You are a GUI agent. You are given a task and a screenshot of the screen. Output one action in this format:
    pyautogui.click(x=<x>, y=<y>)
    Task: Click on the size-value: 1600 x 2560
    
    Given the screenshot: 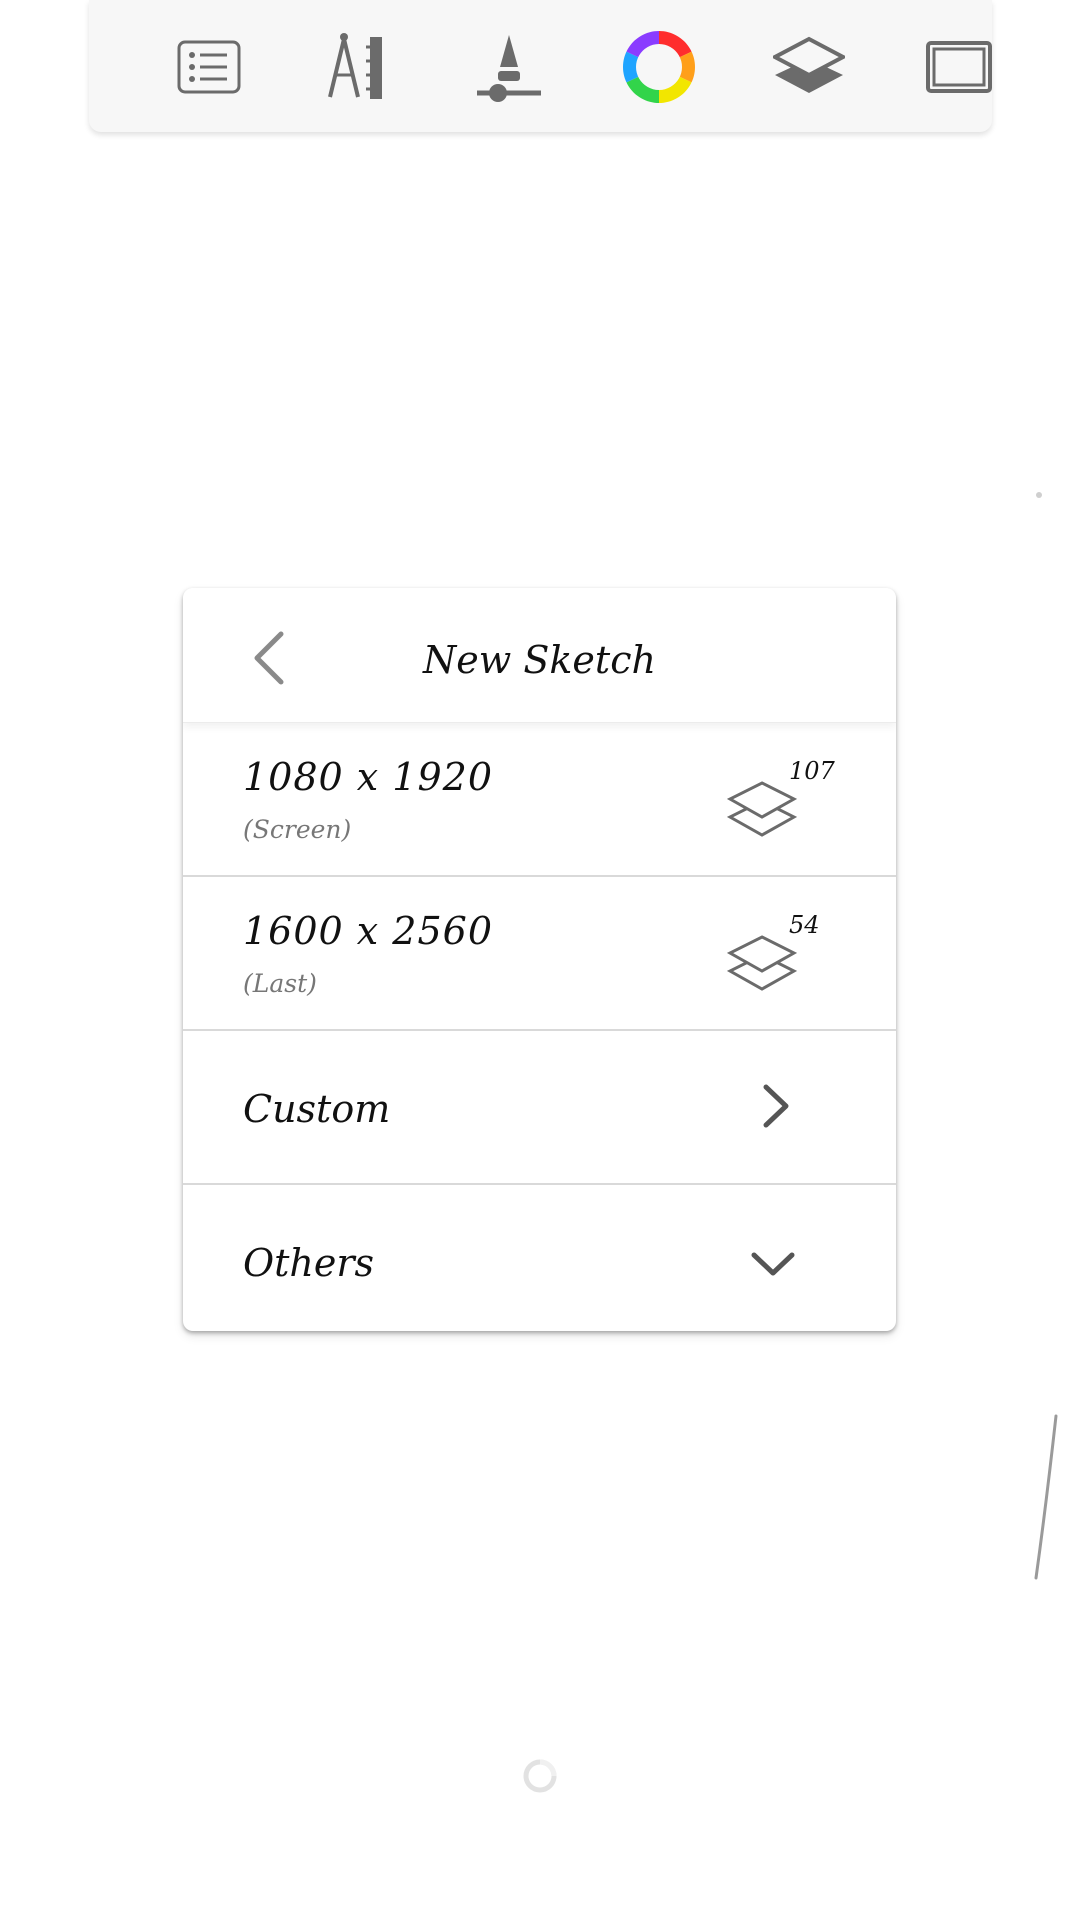 What is the action you would take?
    pyautogui.click(x=368, y=931)
    